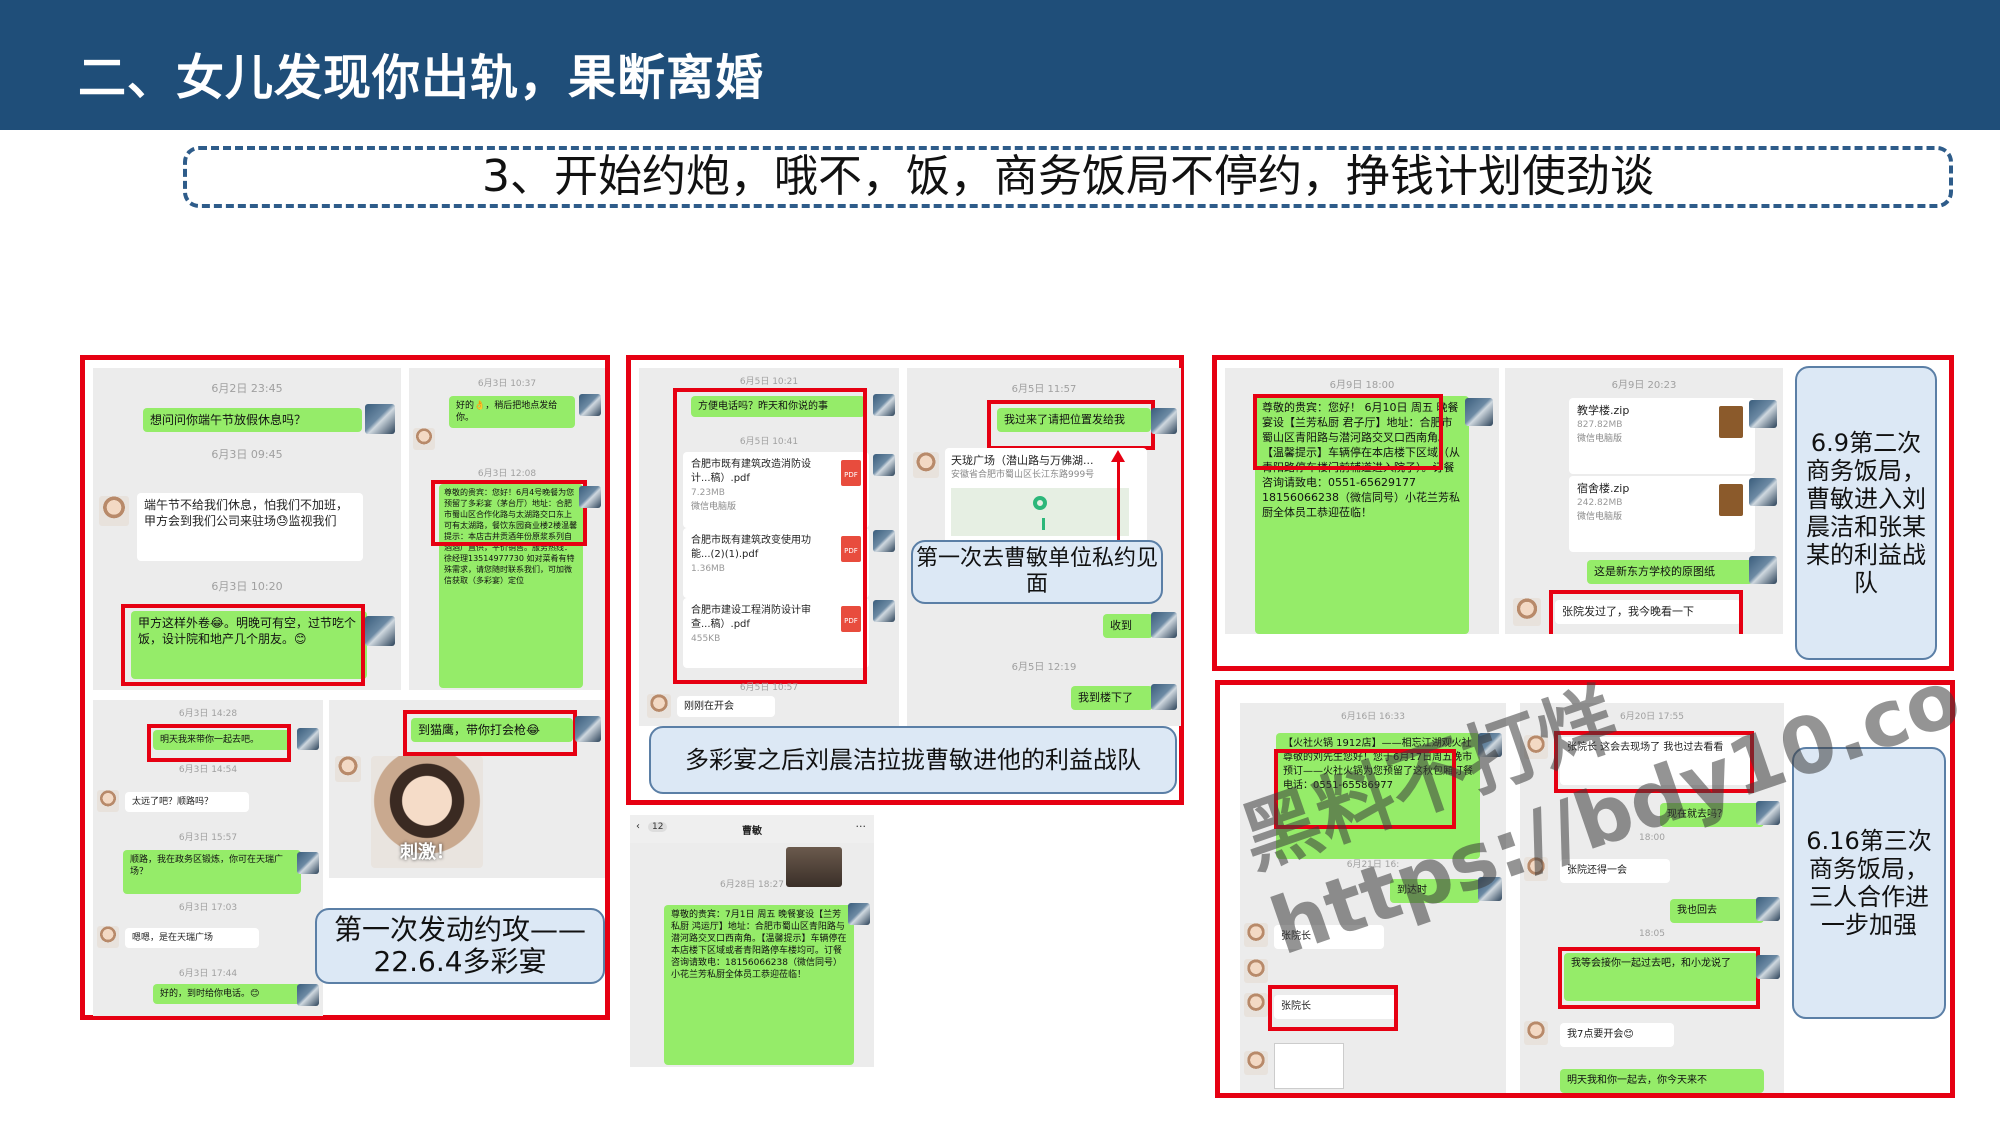 The image size is (2000, 1125). I want to click on chat-bubble-sent: 收到, so click(1128, 626).